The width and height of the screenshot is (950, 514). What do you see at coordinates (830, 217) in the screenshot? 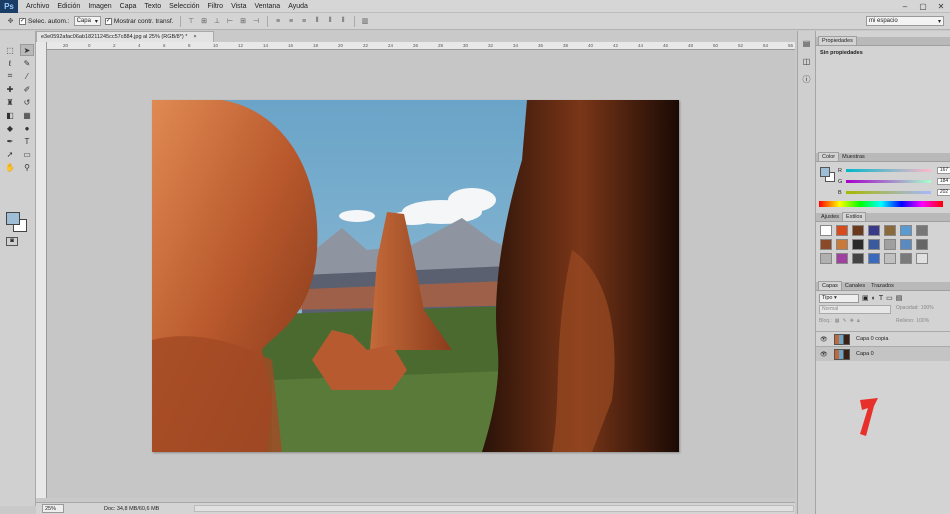
I see `tab-adjustments: Ajustes` at bounding box center [830, 217].